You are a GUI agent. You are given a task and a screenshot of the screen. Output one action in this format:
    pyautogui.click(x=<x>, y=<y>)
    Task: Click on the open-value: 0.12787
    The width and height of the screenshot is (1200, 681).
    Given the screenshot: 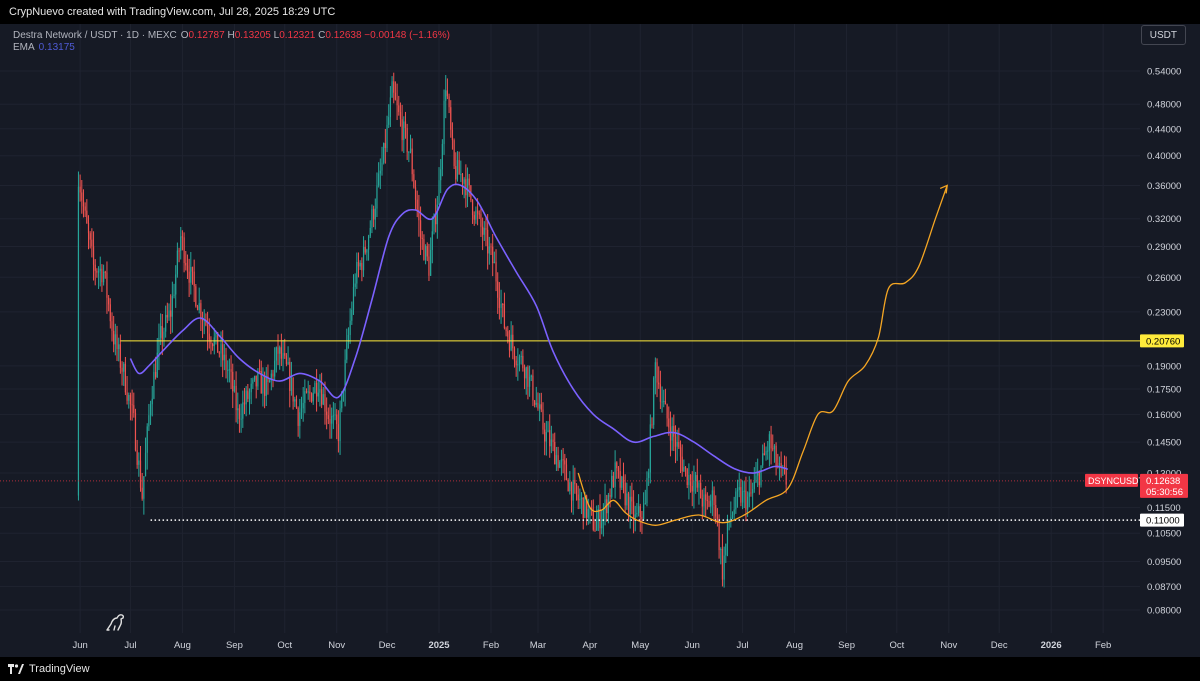 What is the action you would take?
    pyautogui.click(x=206, y=35)
    